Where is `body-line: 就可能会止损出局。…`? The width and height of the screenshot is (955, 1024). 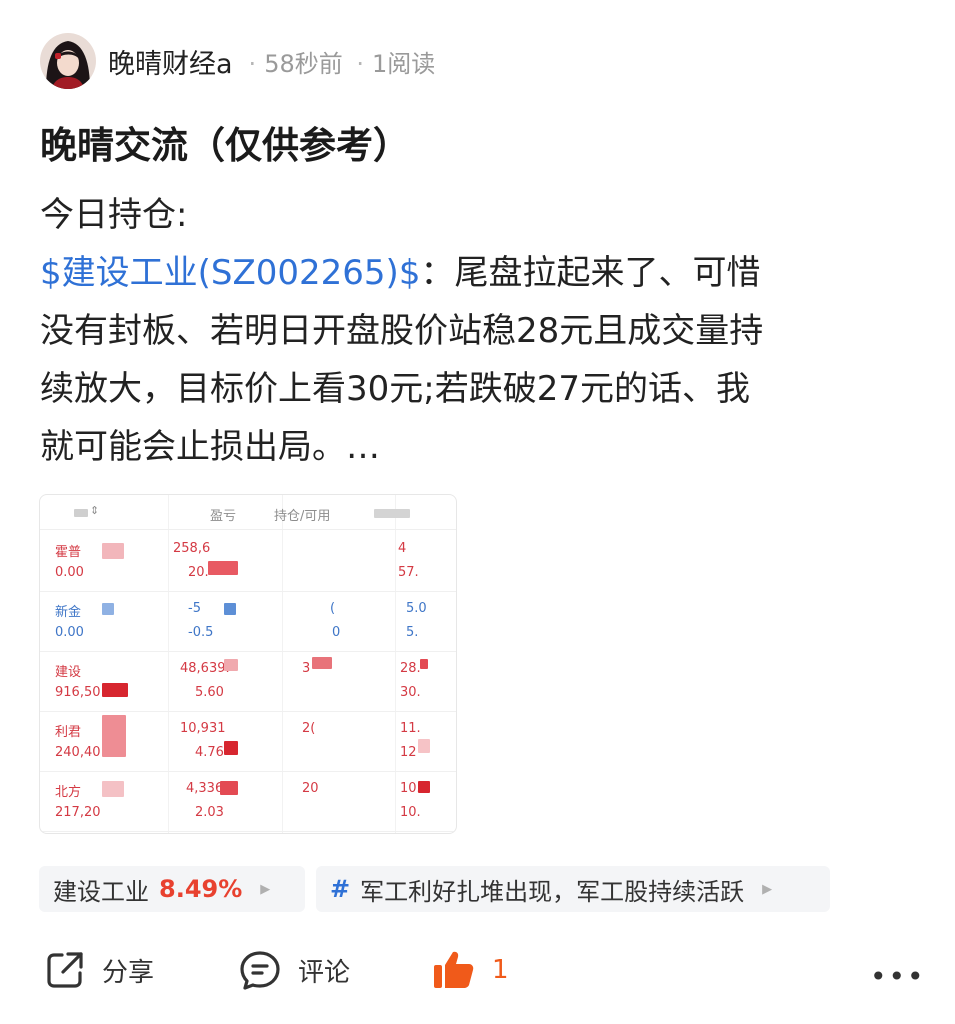 body-line: 就可能会止损出局。… is located at coordinates (210, 447).